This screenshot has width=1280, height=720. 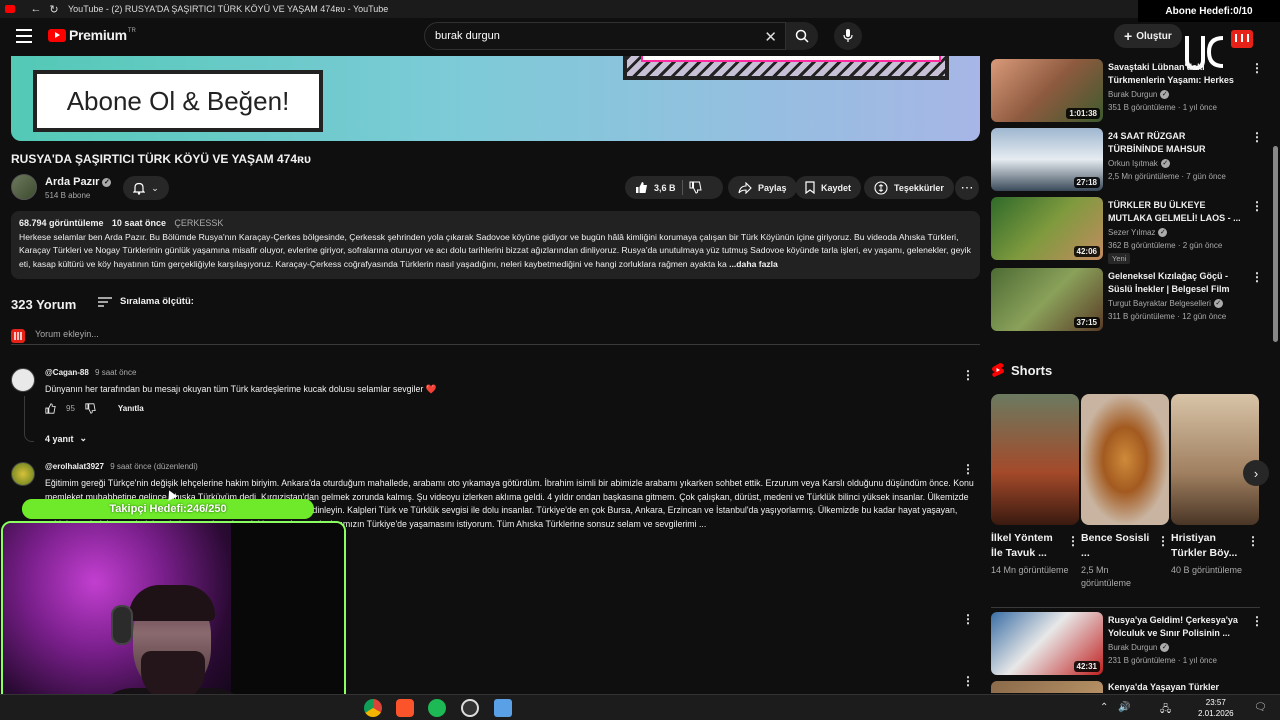 I want to click on video-title: 24 SAAT RÜZGAR TÜRBİNİNDE MAHSUR KALMAK!, so click(x=1175, y=143).